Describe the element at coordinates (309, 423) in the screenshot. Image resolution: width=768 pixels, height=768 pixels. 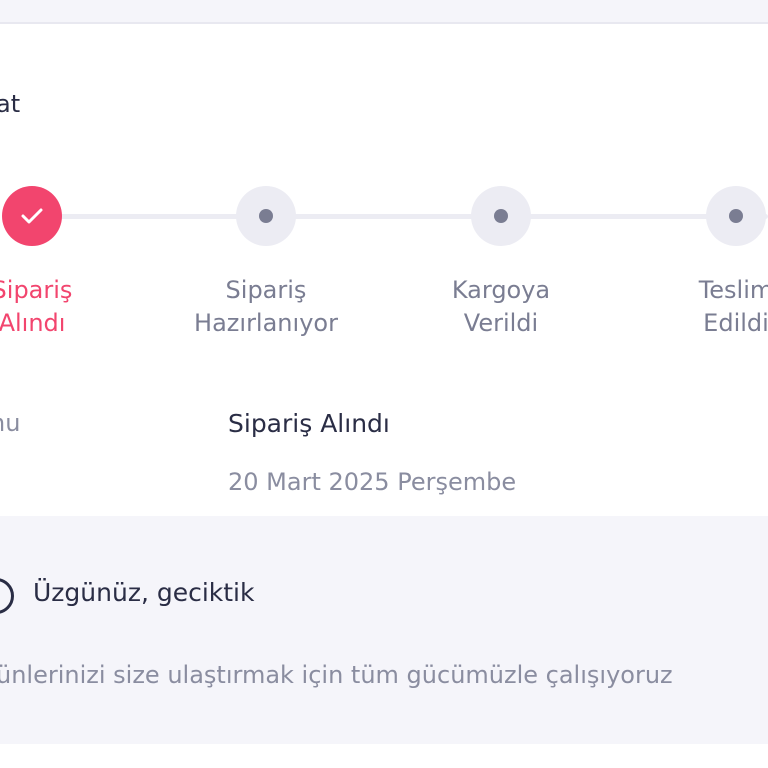
I see `order-status-value: Sipariş Alındı` at that location.